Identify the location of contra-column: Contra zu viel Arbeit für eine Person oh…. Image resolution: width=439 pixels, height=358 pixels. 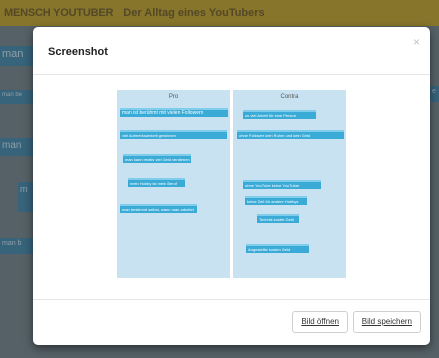
(289, 184).